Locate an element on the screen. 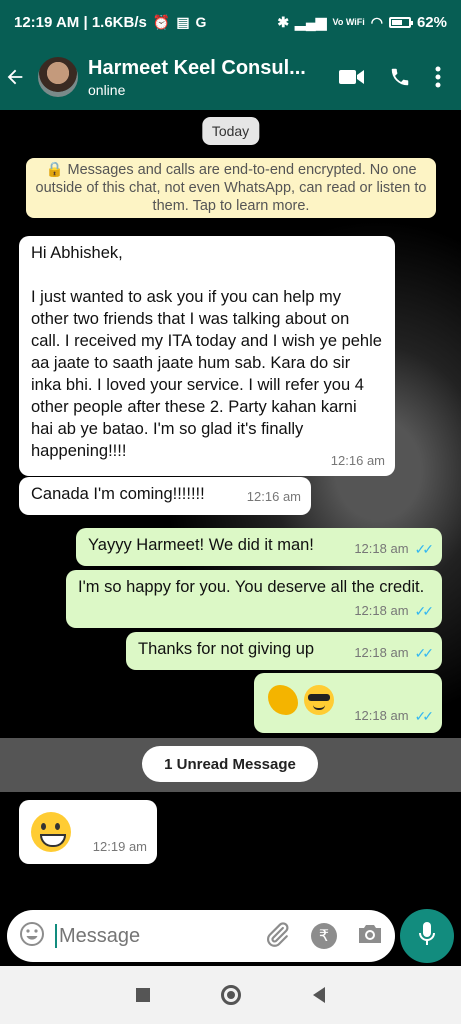 The image size is (461, 1024). video-call-icon is located at coordinates (352, 77).